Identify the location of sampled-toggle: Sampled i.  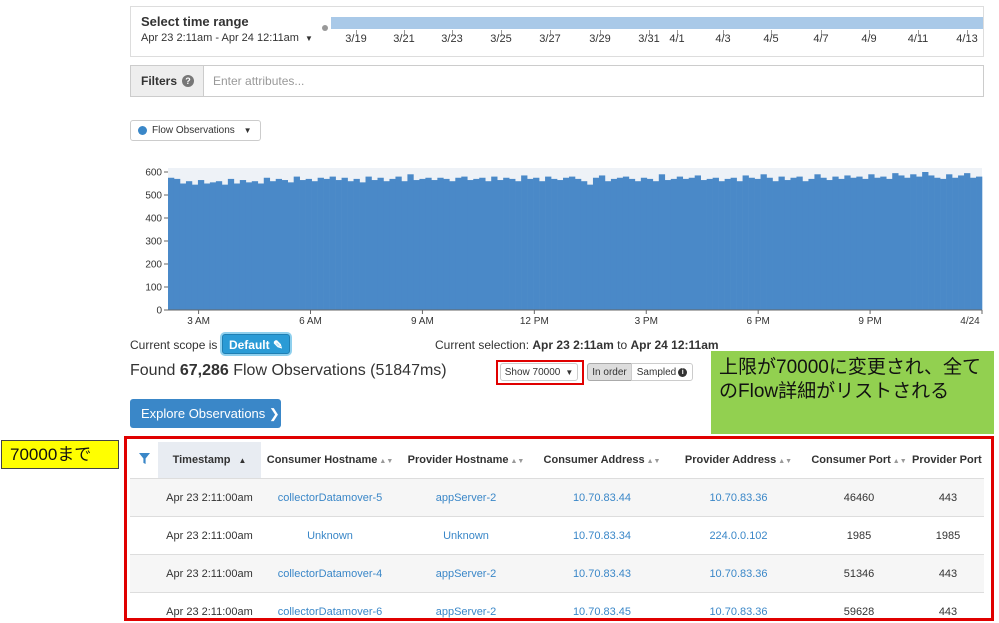
(662, 372).